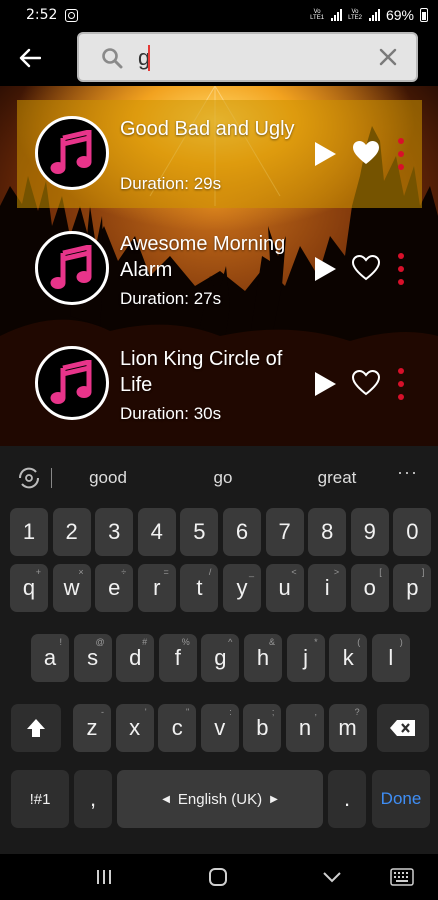 The height and width of the screenshot is (900, 438). What do you see at coordinates (305, 728) in the screenshot?
I see `key-n: n,` at bounding box center [305, 728].